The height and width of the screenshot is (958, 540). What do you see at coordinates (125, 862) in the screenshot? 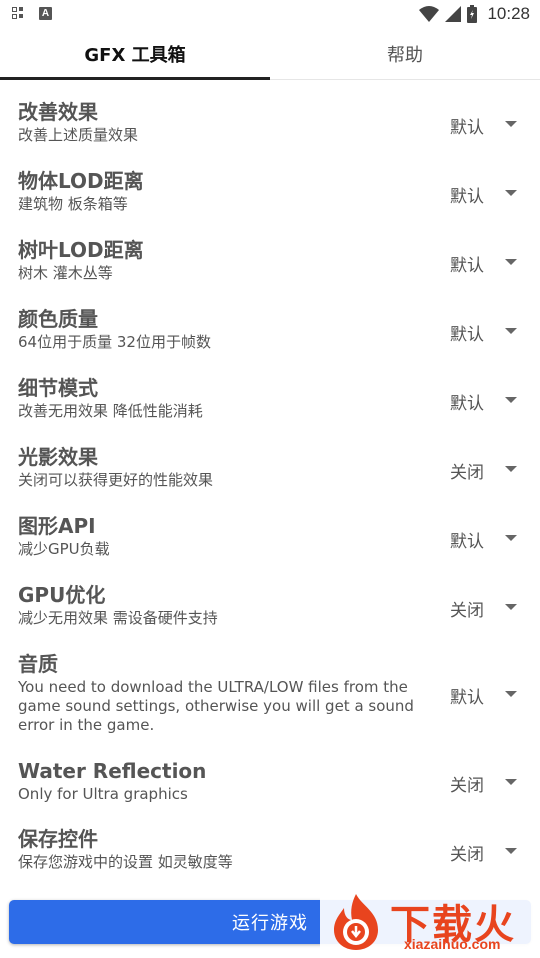
I see `setting-subtitle: 保存您游戏中的设置 如灵敏度等` at bounding box center [125, 862].